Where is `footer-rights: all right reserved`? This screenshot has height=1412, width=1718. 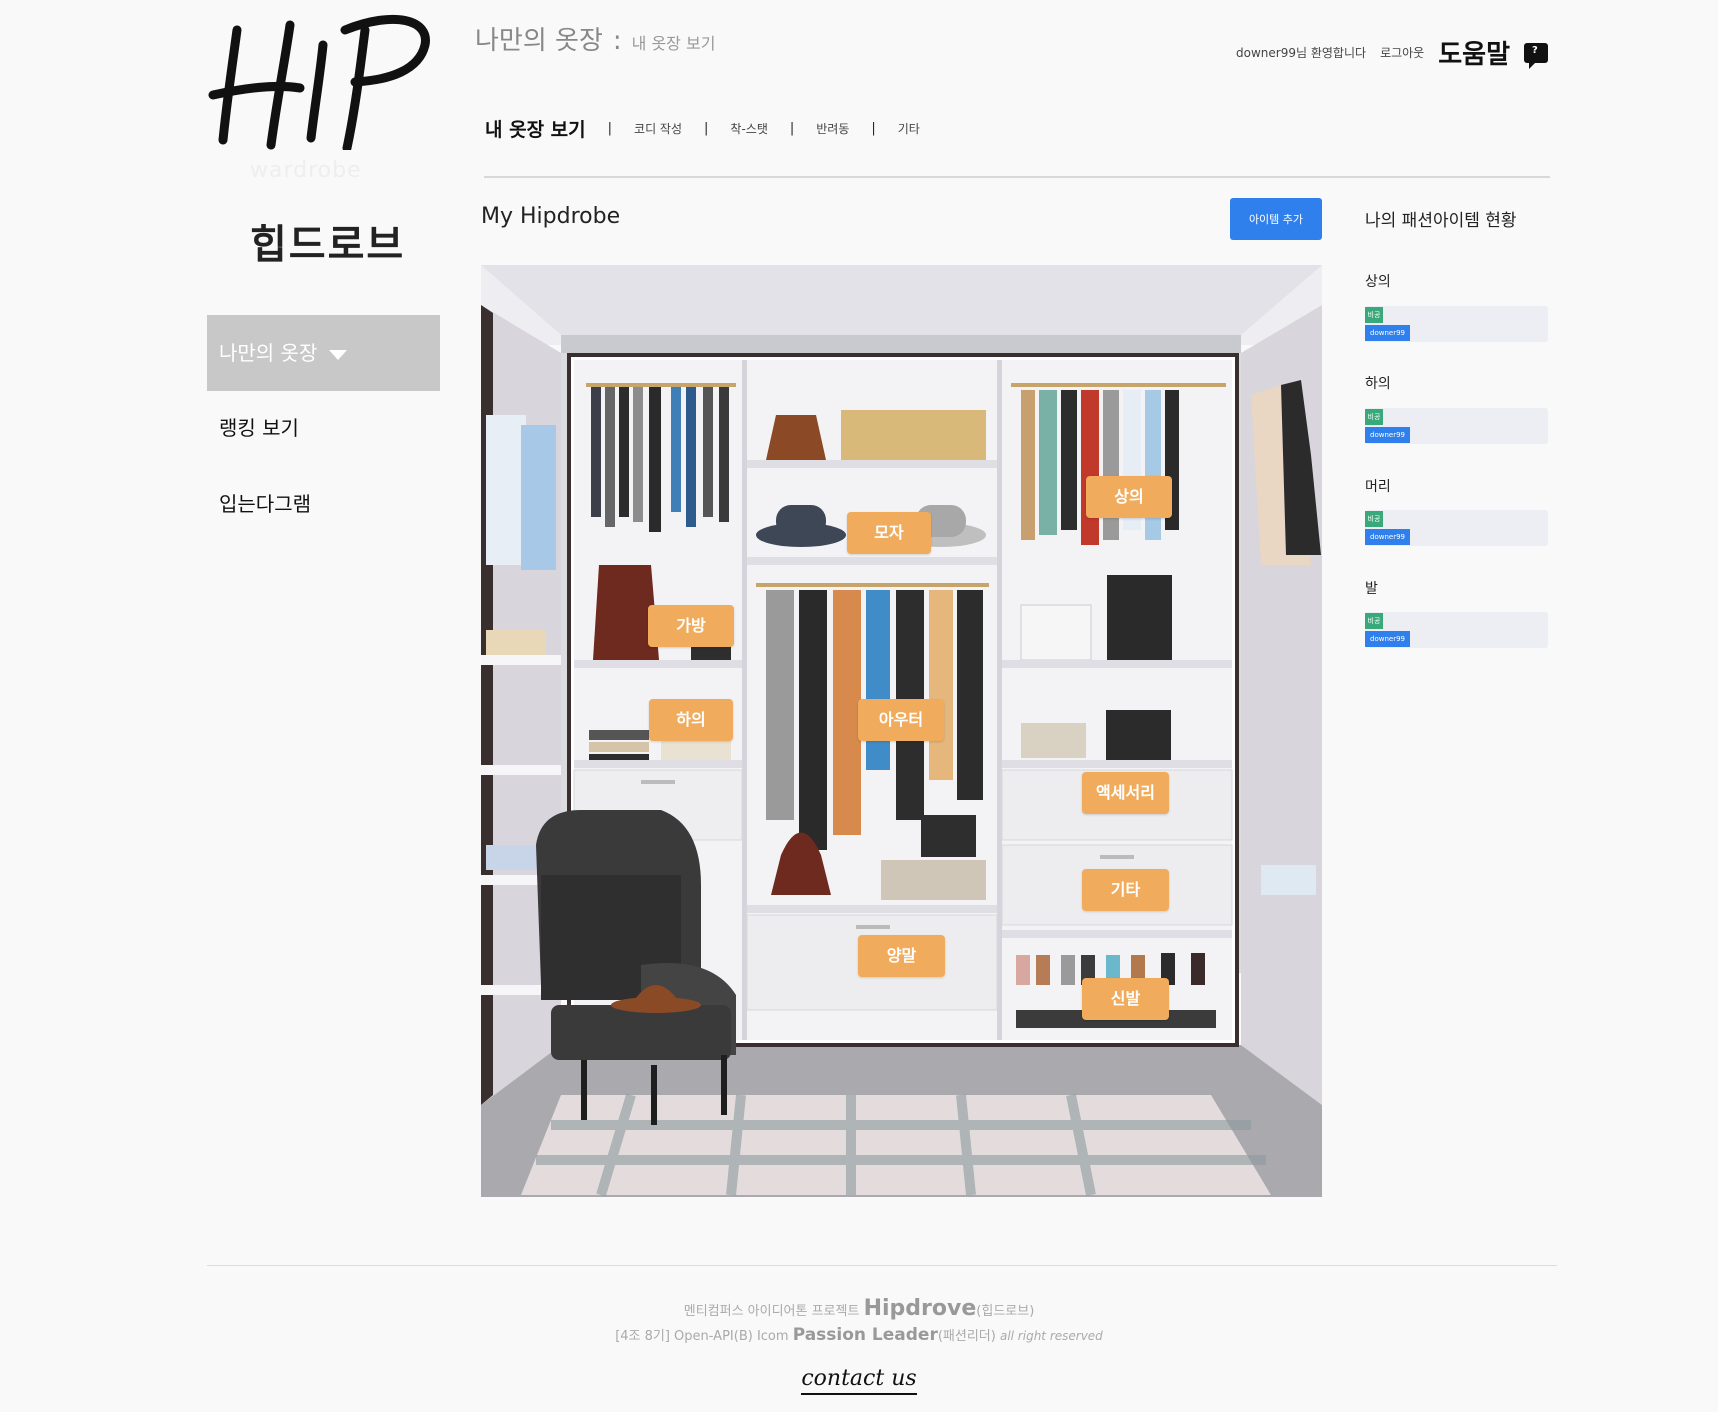
footer-rights: all right reserved is located at coordinates (1051, 1336).